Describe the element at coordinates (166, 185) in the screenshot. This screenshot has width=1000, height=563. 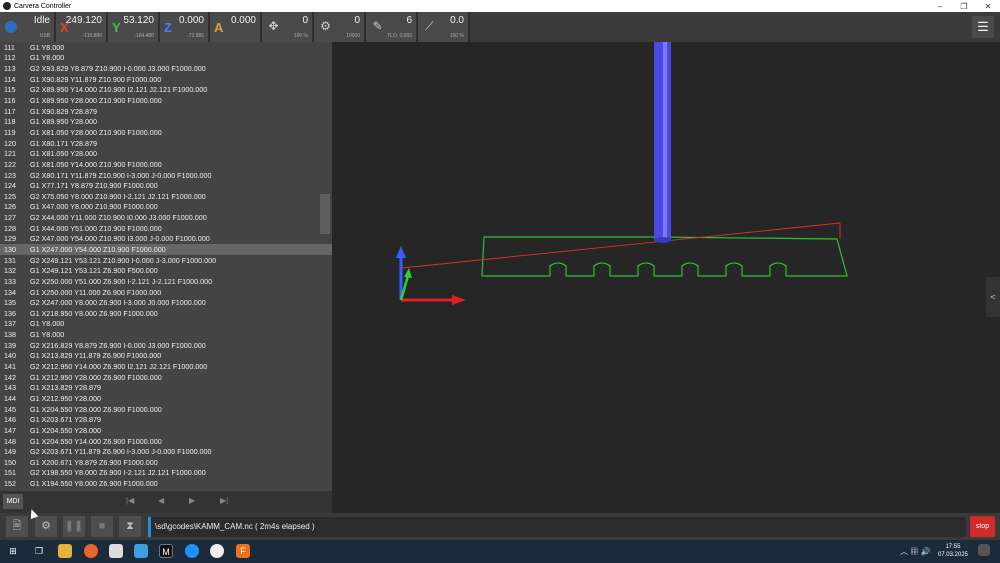
I see `gcode-line: 124 G1 X77.171 Y8.879 Z10.900 F1000.000` at that location.